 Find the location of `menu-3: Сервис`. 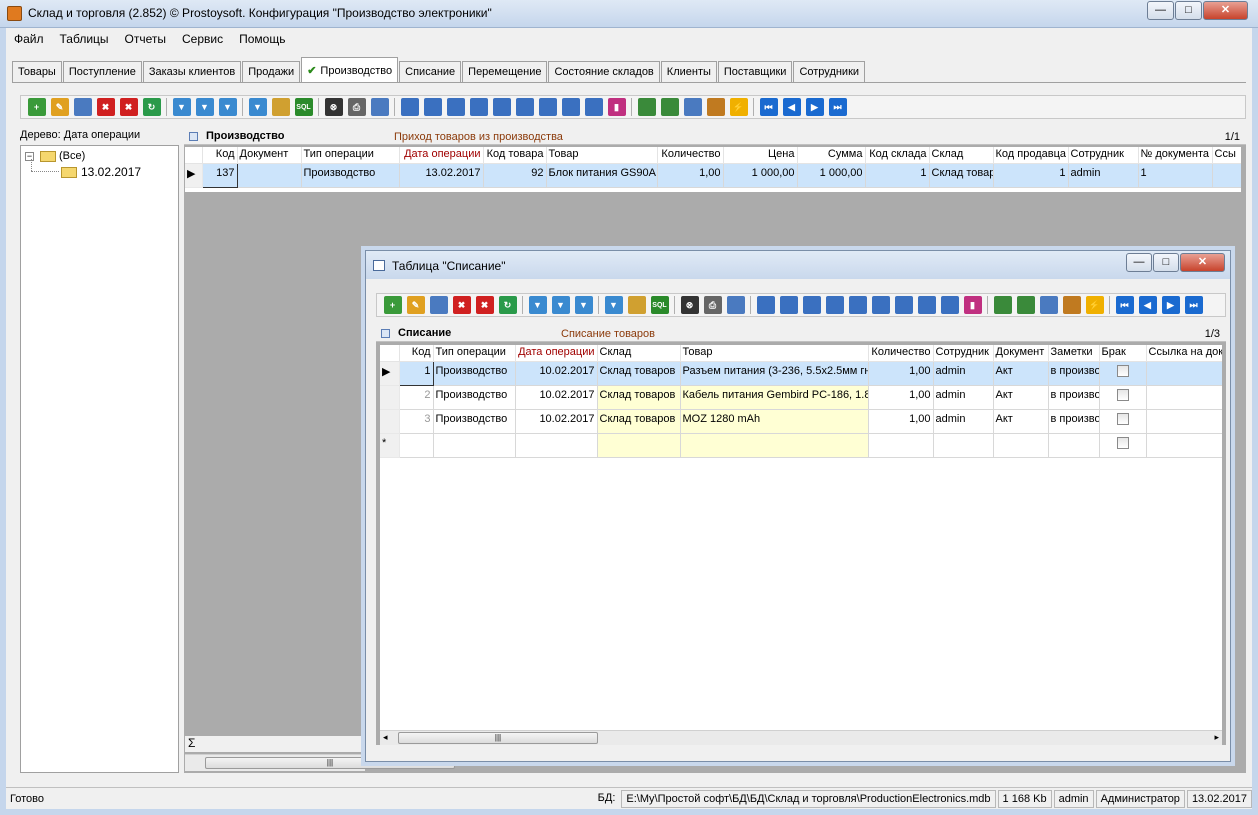

menu-3: Сервис is located at coordinates (202, 39).